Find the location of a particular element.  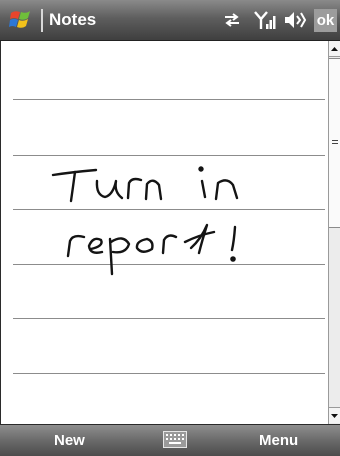

scroll-down-arrow-icon is located at coordinates (334, 416).